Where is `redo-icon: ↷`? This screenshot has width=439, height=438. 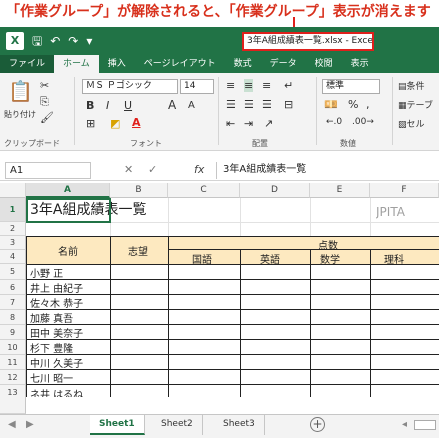
redo-icon: ↷ is located at coordinates (73, 41).